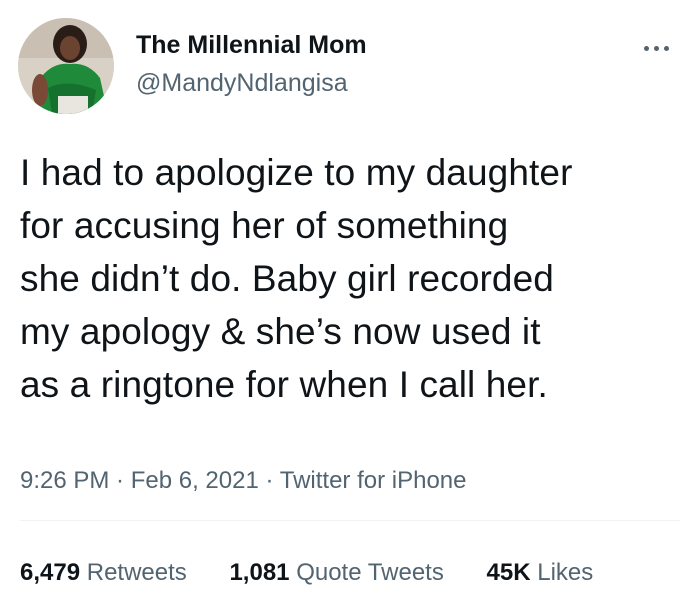 The image size is (700, 608). I want to click on avatar, so click(66, 66).